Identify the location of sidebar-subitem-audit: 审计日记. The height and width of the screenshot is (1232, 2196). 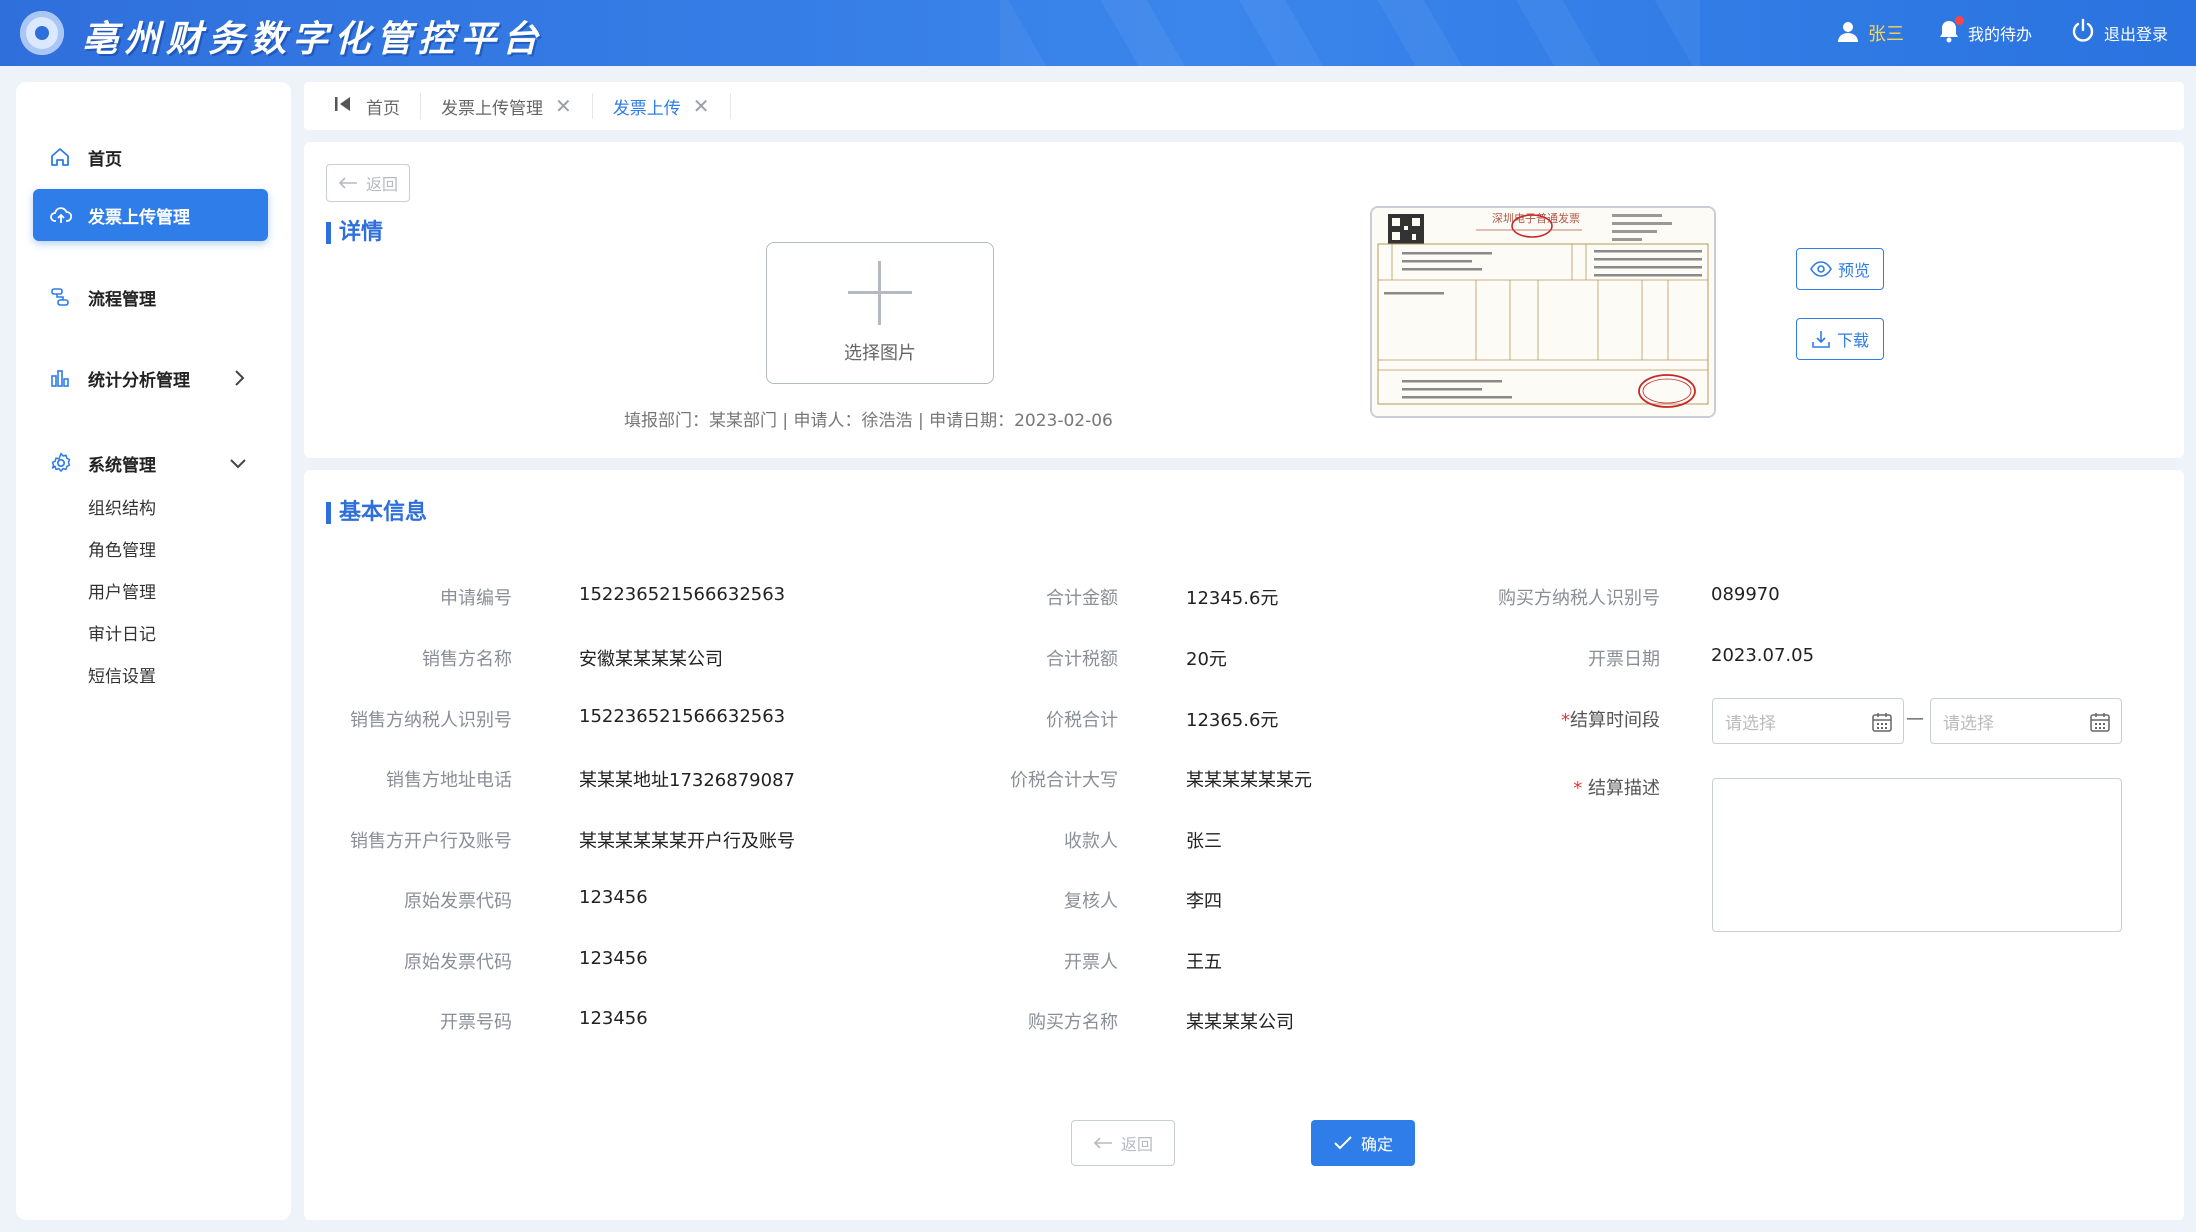
(122, 632).